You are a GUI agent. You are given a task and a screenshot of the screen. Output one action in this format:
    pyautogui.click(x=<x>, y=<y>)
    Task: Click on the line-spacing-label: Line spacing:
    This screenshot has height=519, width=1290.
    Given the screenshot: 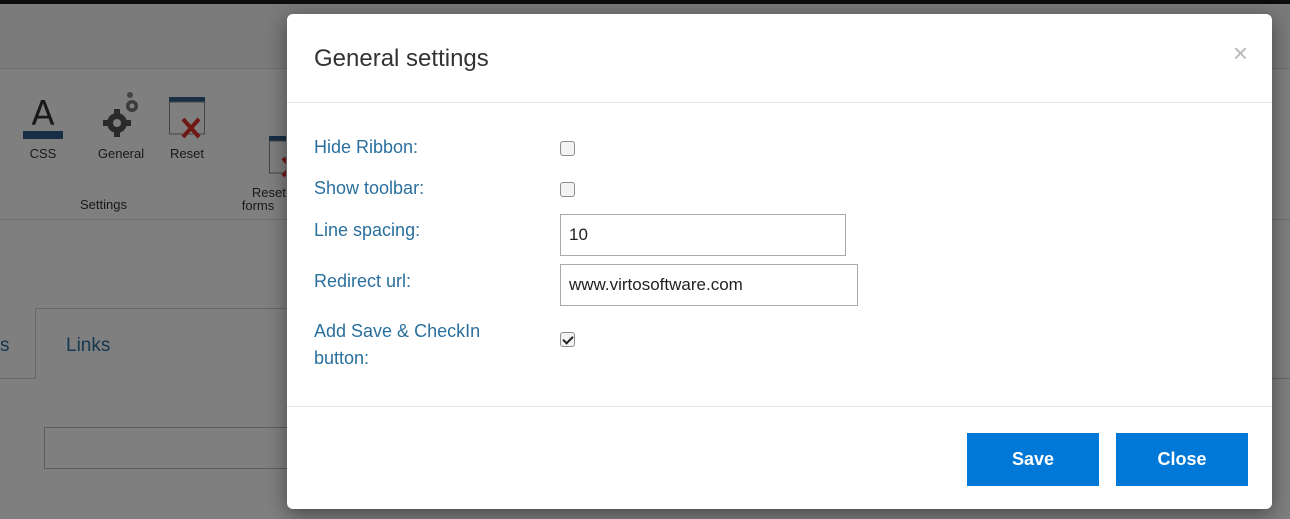 What is the action you would take?
    pyautogui.click(x=367, y=230)
    